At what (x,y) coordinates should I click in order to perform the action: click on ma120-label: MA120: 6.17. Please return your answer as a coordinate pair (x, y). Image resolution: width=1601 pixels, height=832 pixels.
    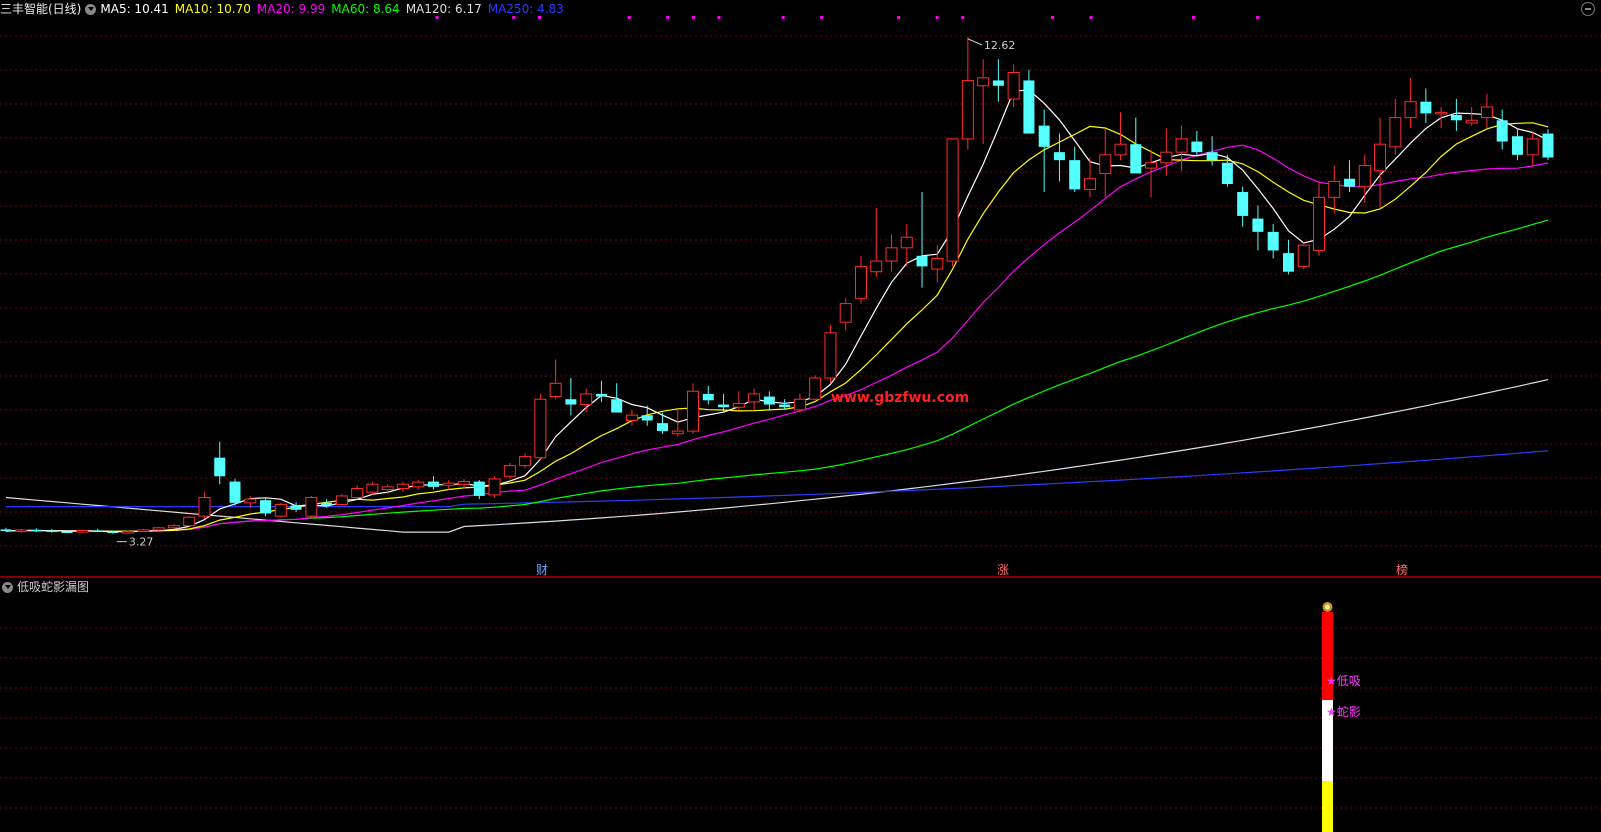
    Looking at the image, I should click on (443, 9).